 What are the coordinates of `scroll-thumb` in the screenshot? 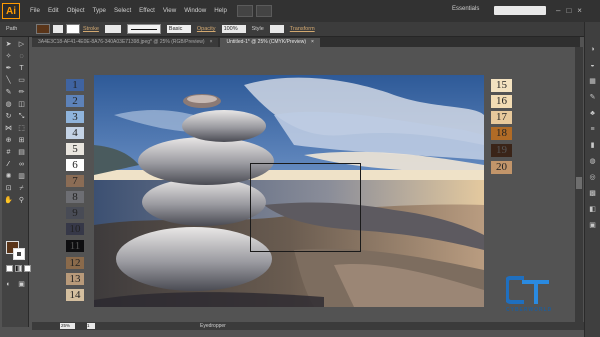 It's located at (579, 183).